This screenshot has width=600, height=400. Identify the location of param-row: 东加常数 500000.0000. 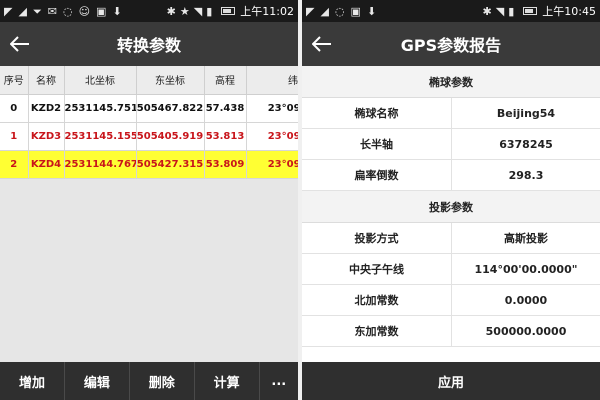
(451, 331).